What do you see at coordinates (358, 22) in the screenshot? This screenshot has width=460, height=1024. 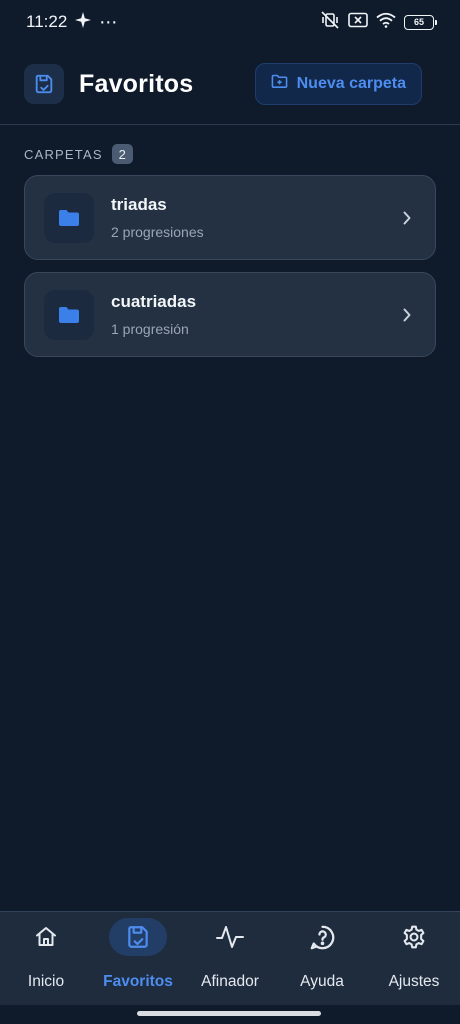 I see `sim-off-icon` at bounding box center [358, 22].